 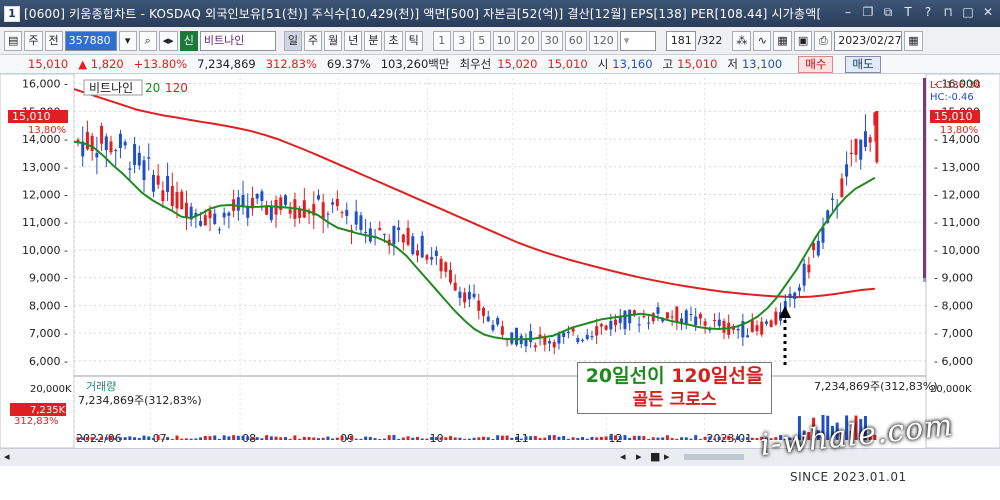 I want to click on candle-body-last, so click(x=877, y=137).